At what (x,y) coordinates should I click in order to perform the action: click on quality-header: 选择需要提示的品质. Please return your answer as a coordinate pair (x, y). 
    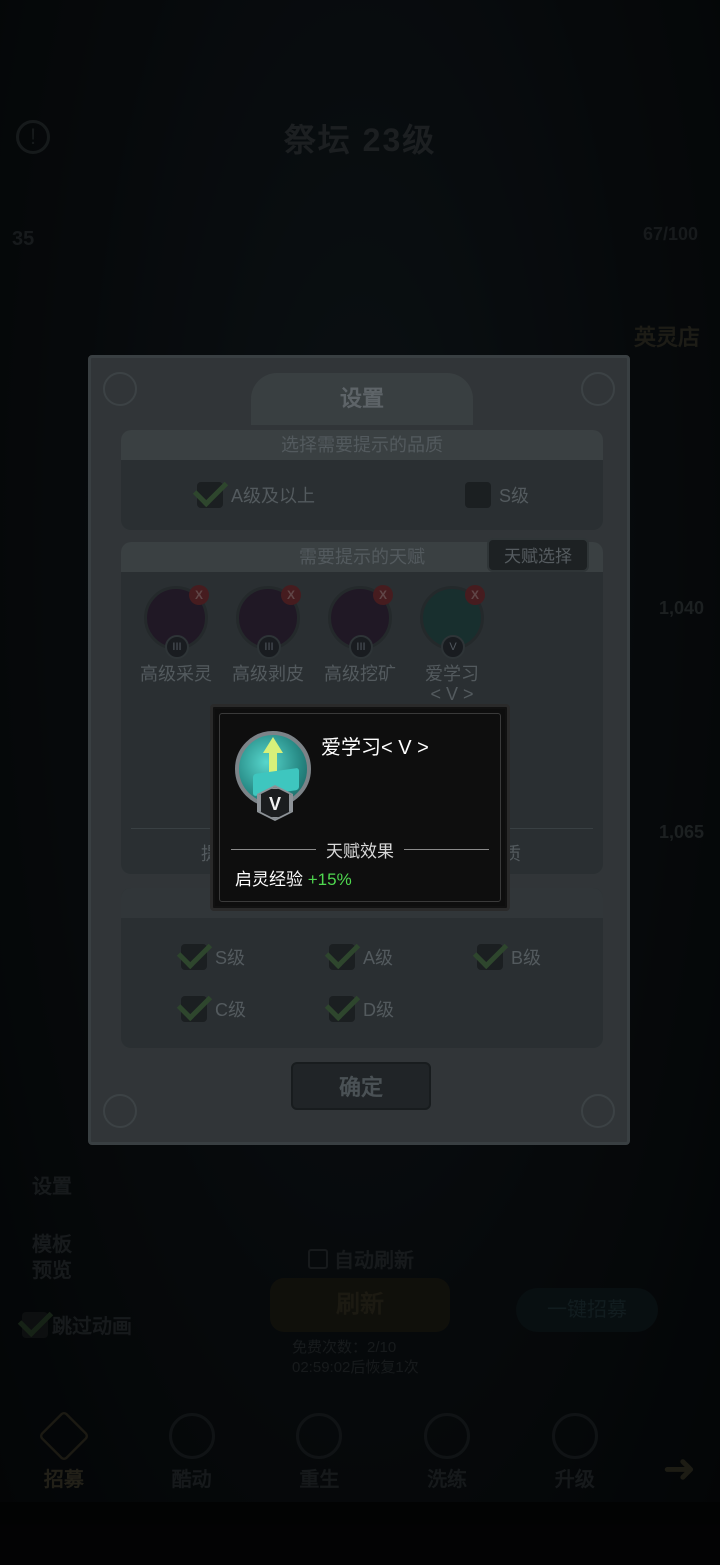
    Looking at the image, I should click on (362, 445).